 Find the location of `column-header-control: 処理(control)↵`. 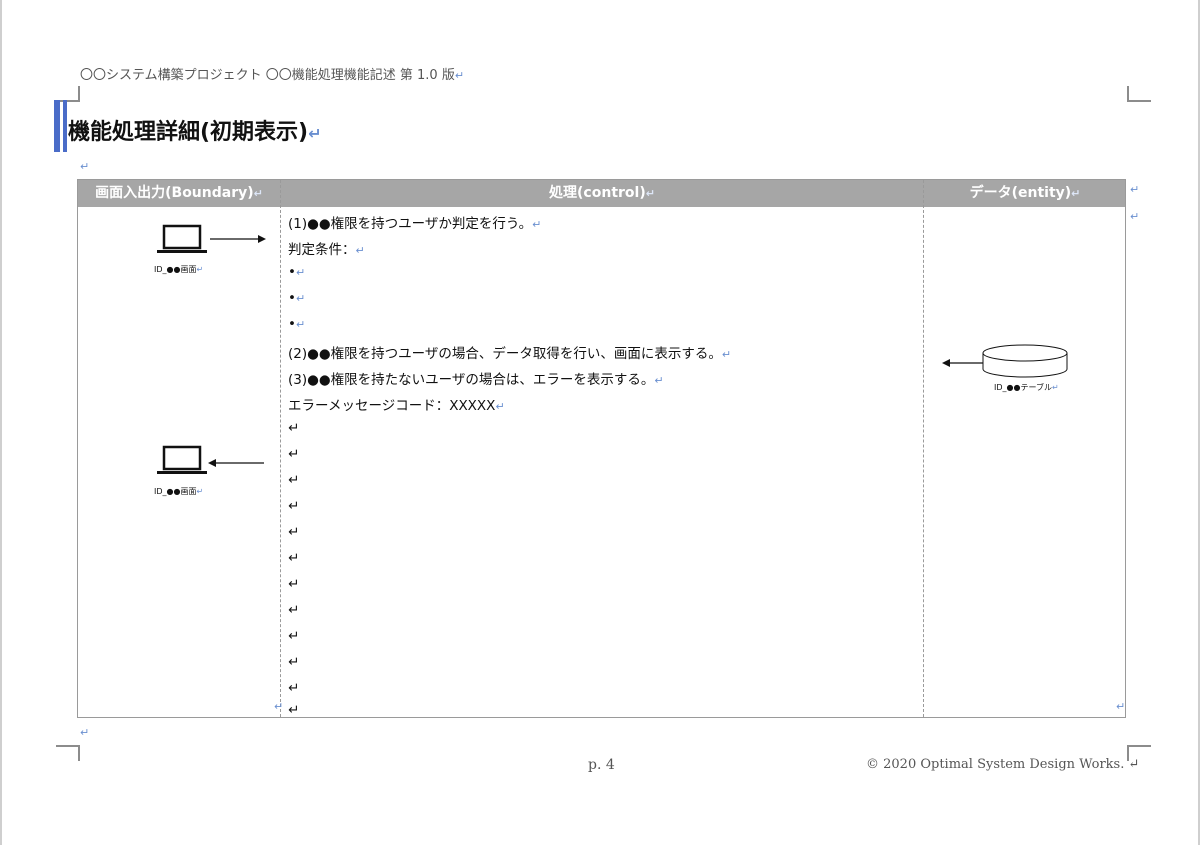

column-header-control: 処理(control)↵ is located at coordinates (602, 193).